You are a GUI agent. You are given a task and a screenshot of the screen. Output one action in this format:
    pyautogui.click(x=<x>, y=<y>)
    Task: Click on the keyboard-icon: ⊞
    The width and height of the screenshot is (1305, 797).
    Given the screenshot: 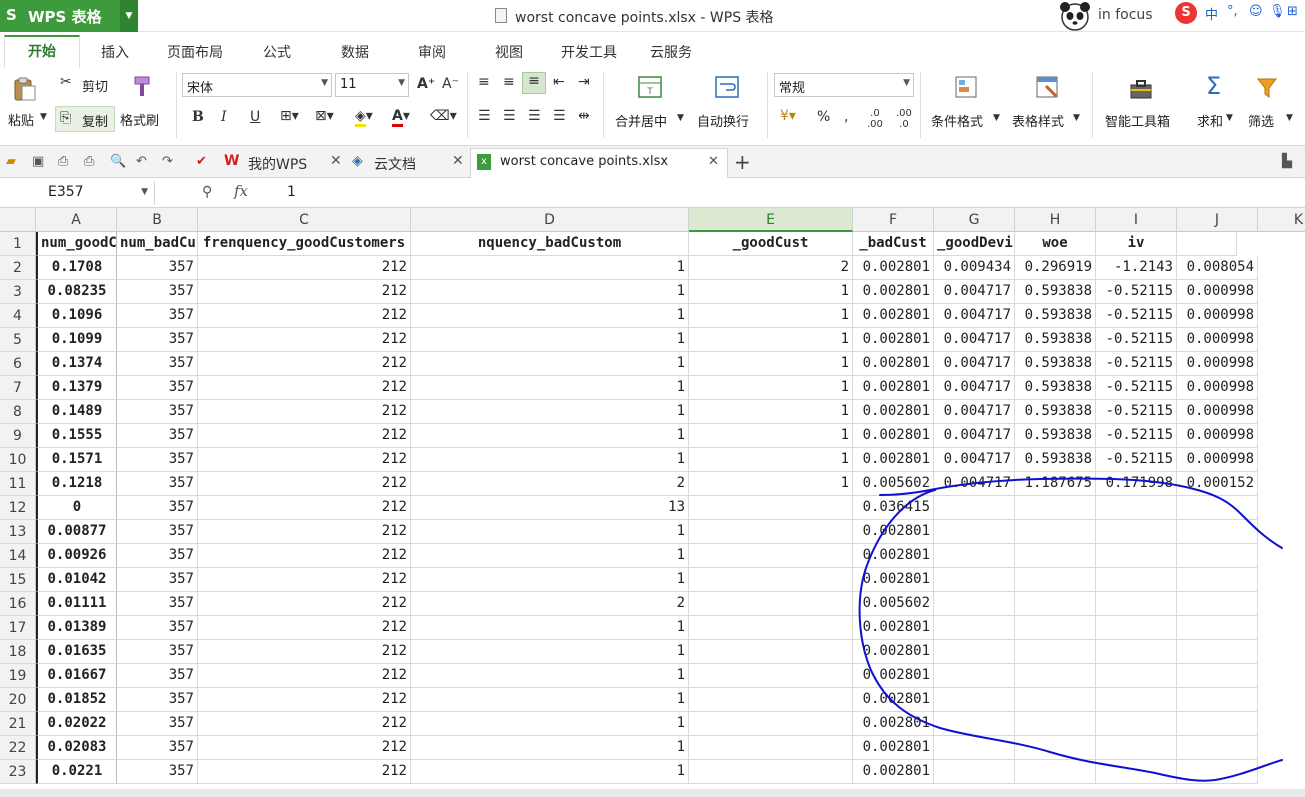 What is the action you would take?
    pyautogui.click(x=1292, y=11)
    